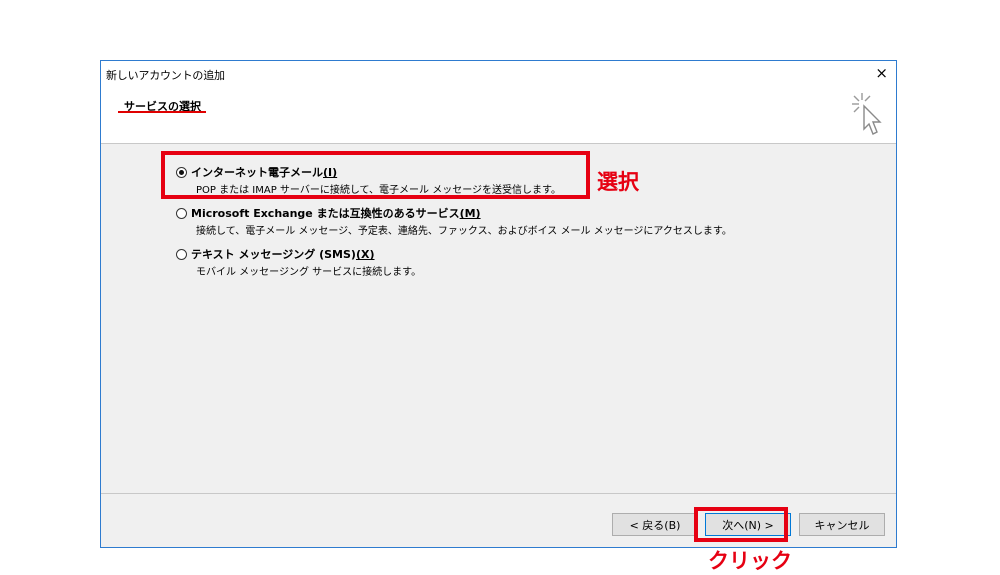 The width and height of the screenshot is (1000, 575). What do you see at coordinates (741, 524) in the screenshot?
I see `next-highlight-box` at bounding box center [741, 524].